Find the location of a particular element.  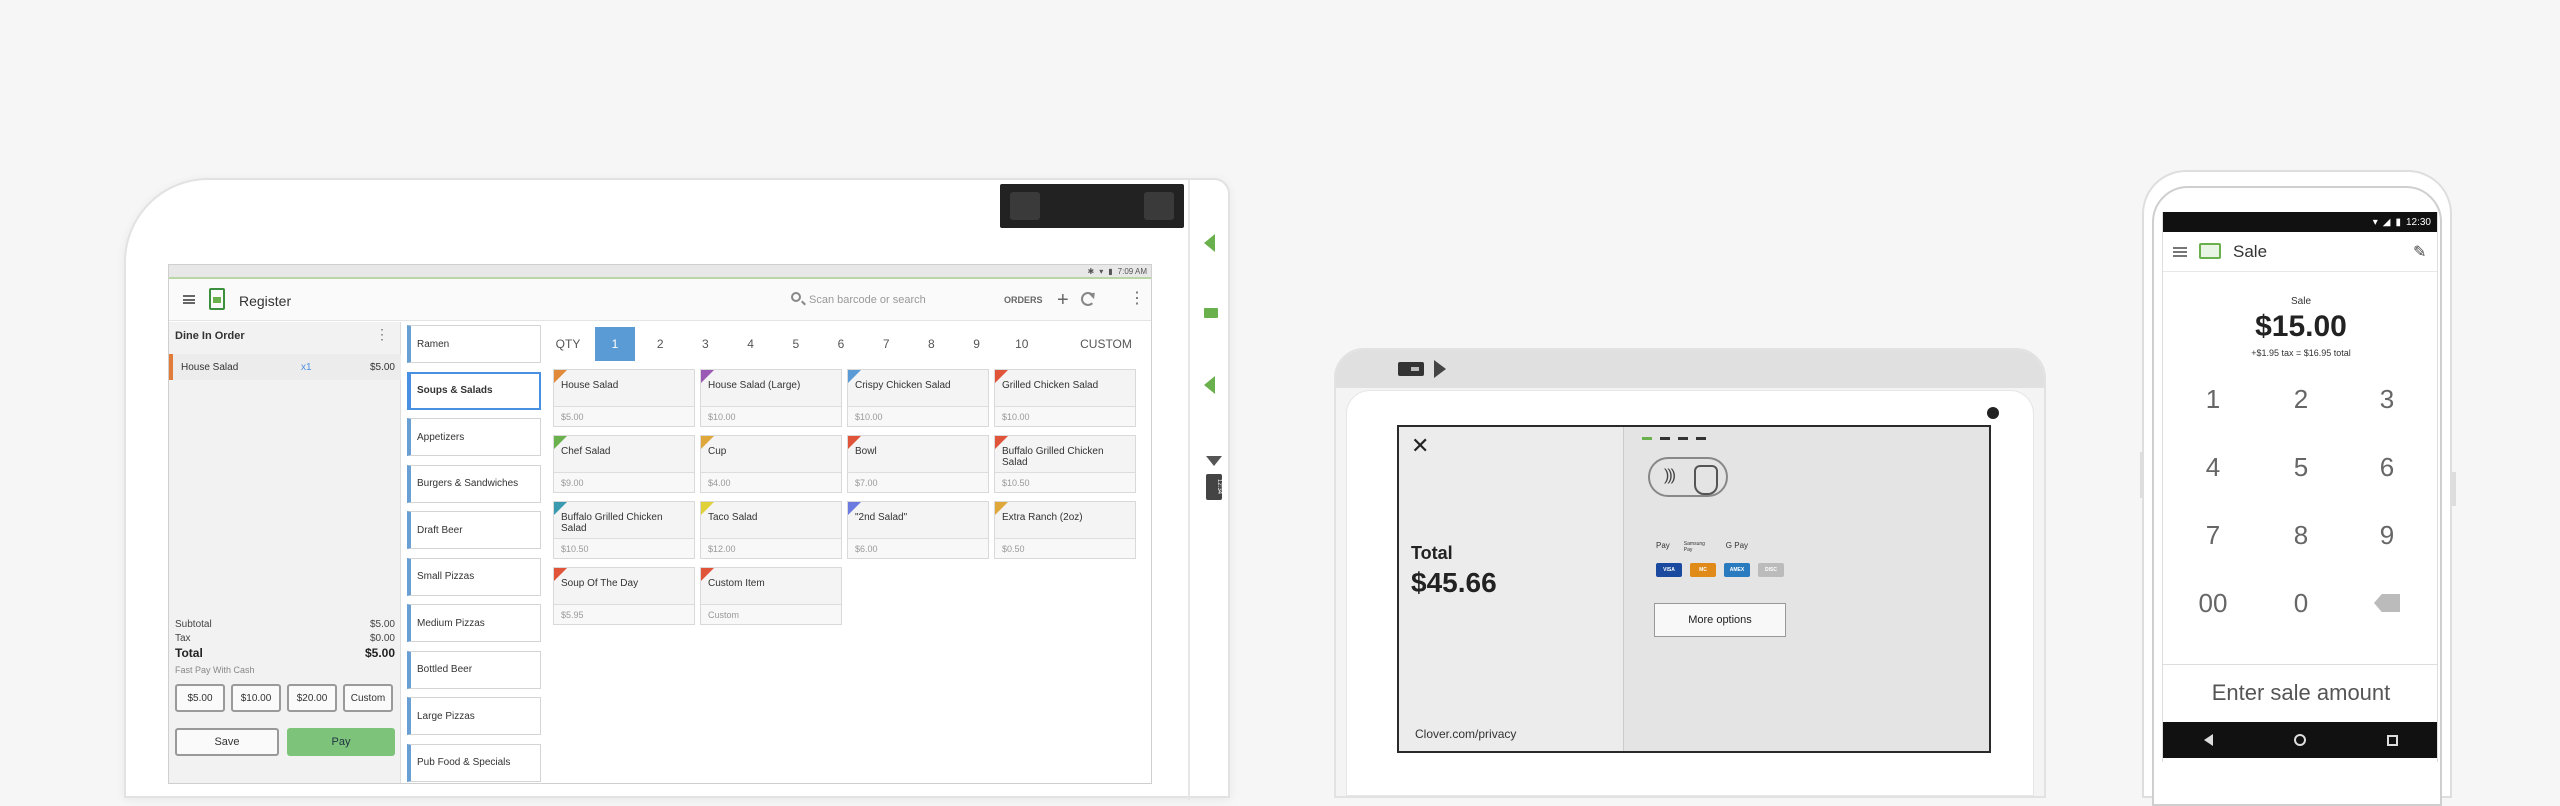

pay-button: Pay is located at coordinates (341, 742).